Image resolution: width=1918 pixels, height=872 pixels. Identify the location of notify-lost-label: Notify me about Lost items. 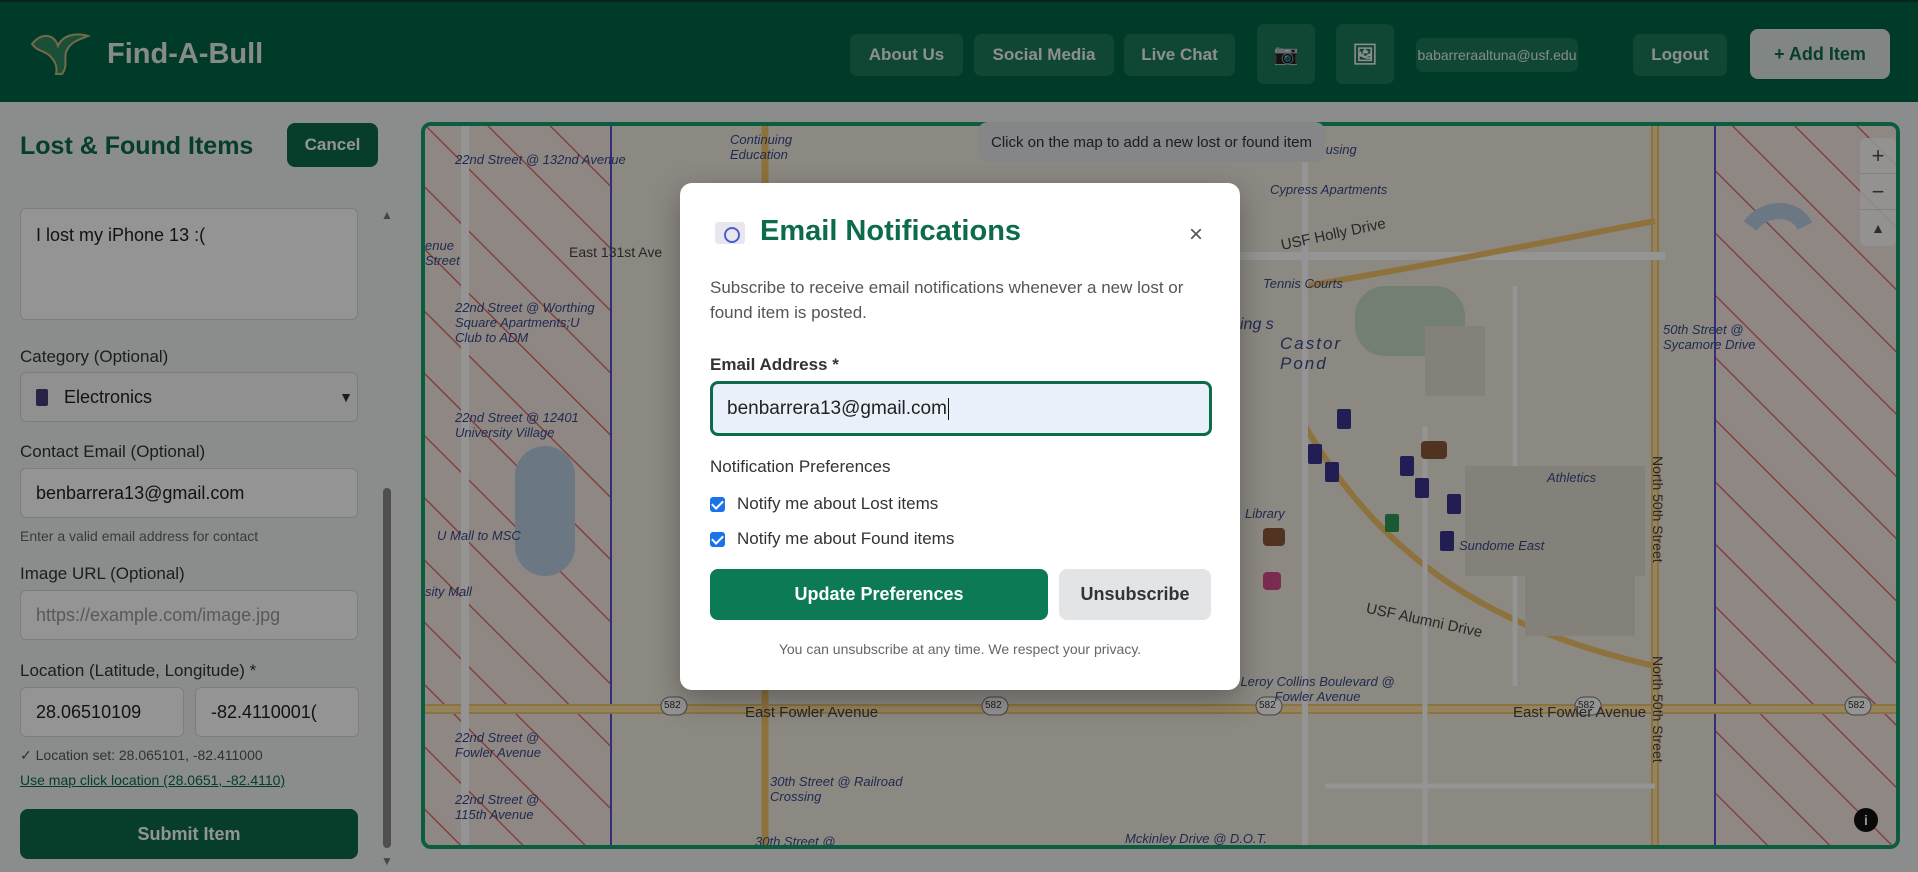
(838, 503).